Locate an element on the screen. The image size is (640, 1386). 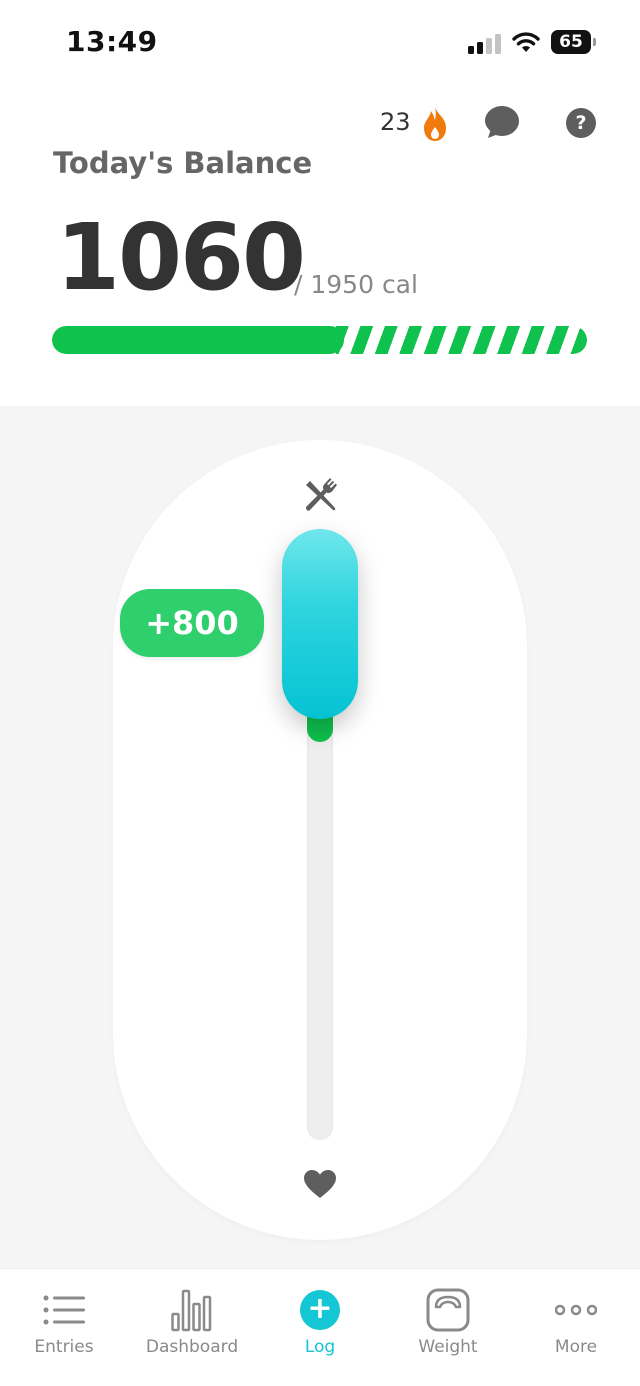
nav-label-dashboard: Dashboard is located at coordinates (192, 1347).